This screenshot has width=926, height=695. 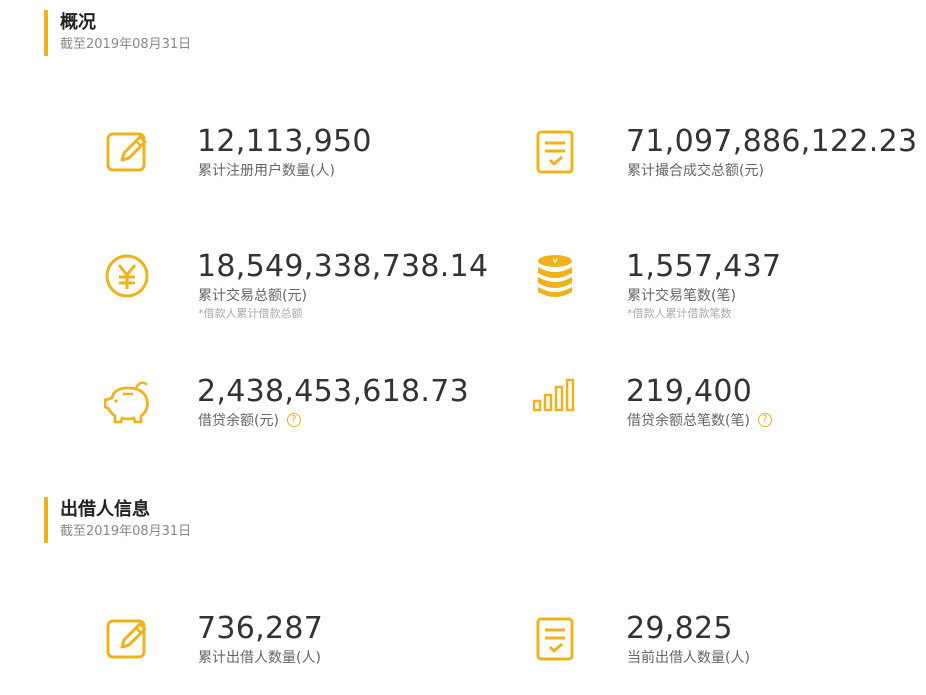 I want to click on stat-note: *借款人累计借款总额, so click(x=250, y=313).